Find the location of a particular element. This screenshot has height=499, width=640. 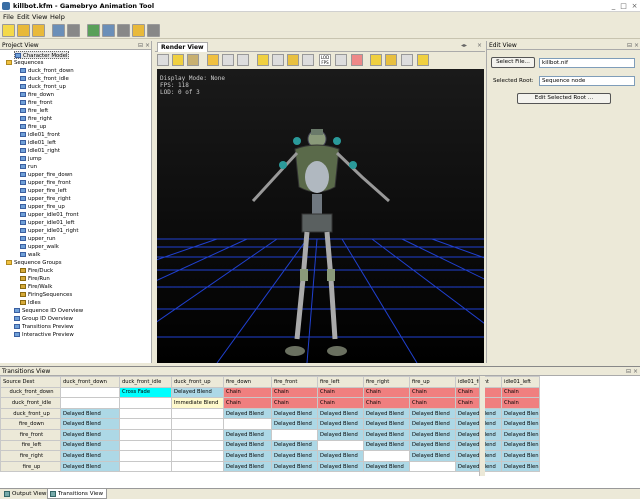

file-field: killbot.nif is located at coordinates (587, 63).